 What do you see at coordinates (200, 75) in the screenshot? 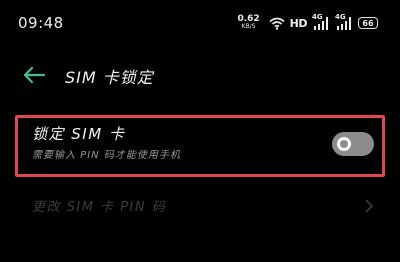
I see `page-header: SIM 卡锁定` at bounding box center [200, 75].